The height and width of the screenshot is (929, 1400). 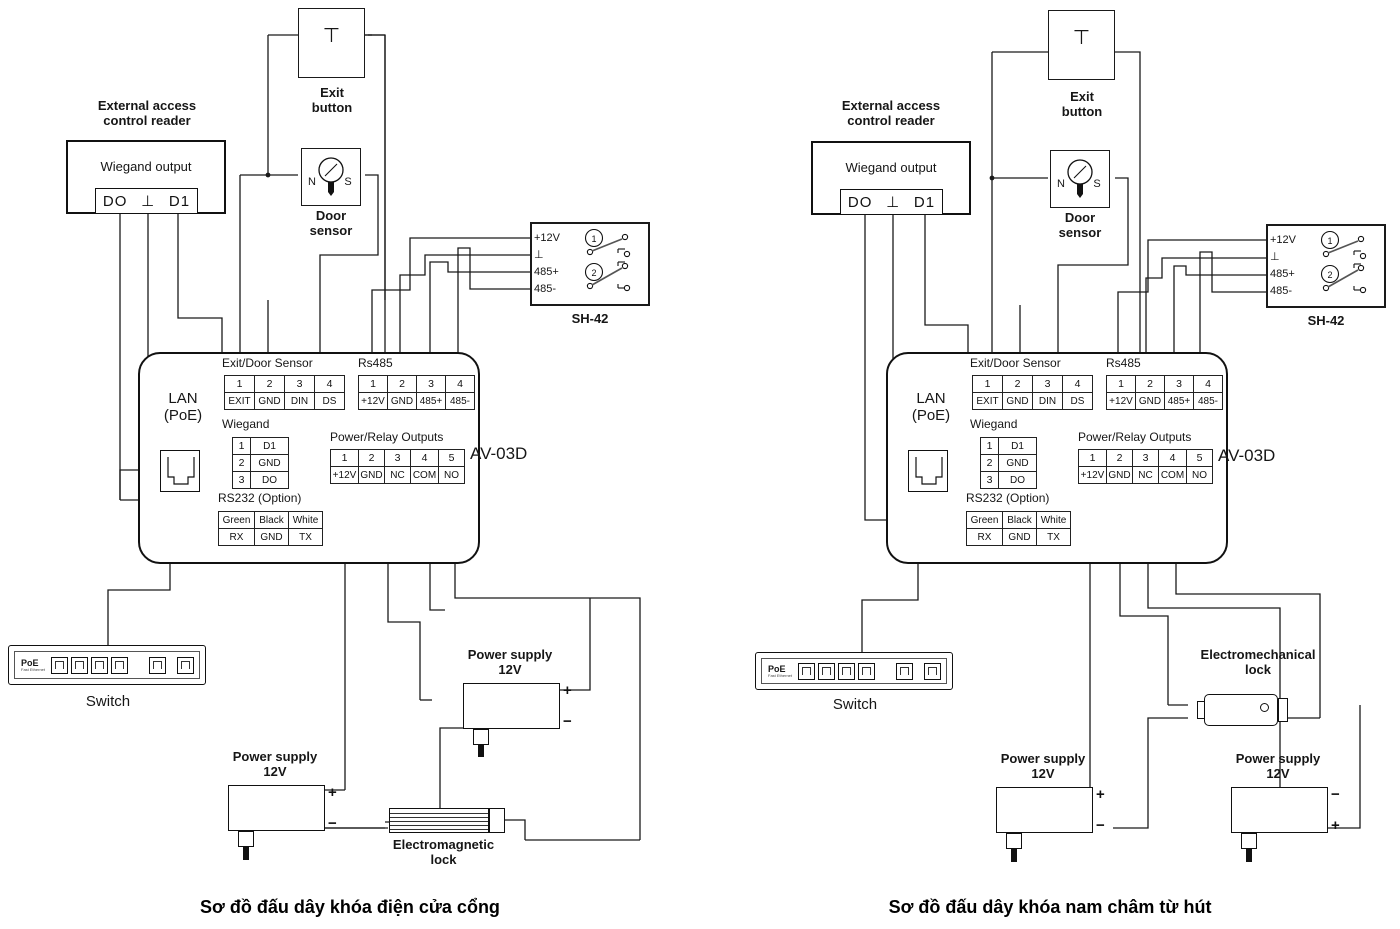 What do you see at coordinates (547, 238) in the screenshot?
I see `sh42-terminal-12v: +12V` at bounding box center [547, 238].